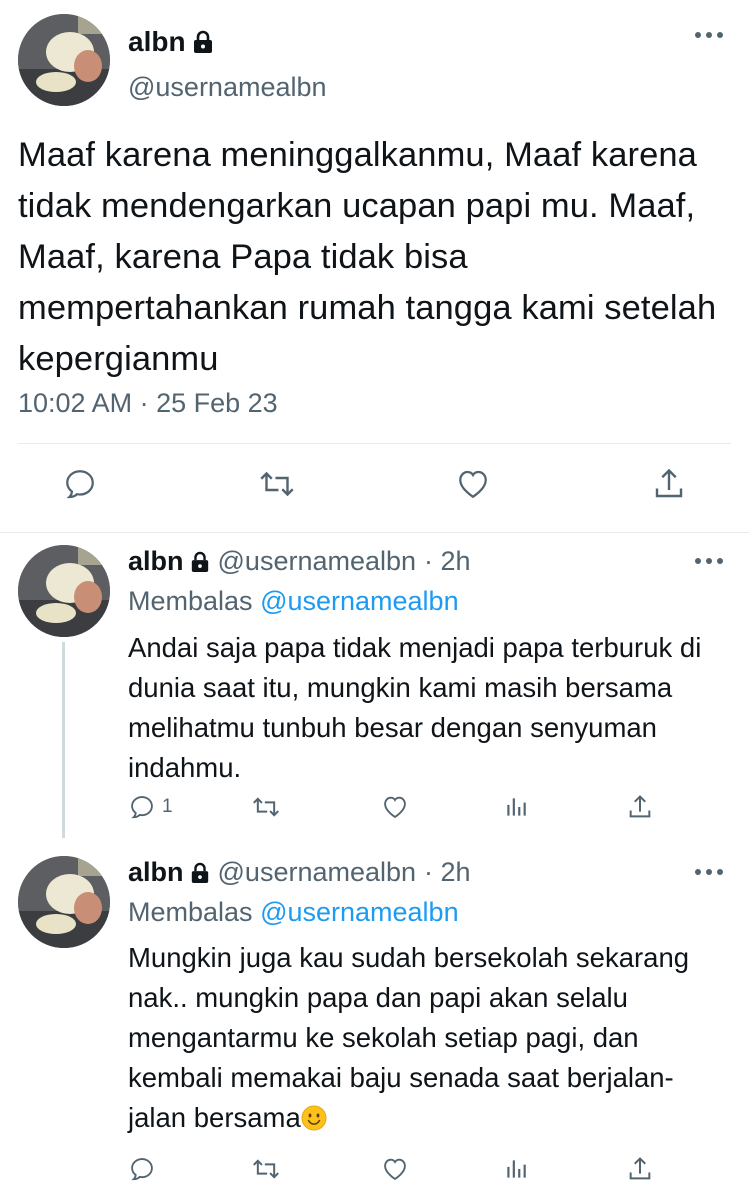 The height and width of the screenshot is (1200, 749). Describe the element at coordinates (167, 806) in the screenshot. I see `reply-count: 1` at that location.